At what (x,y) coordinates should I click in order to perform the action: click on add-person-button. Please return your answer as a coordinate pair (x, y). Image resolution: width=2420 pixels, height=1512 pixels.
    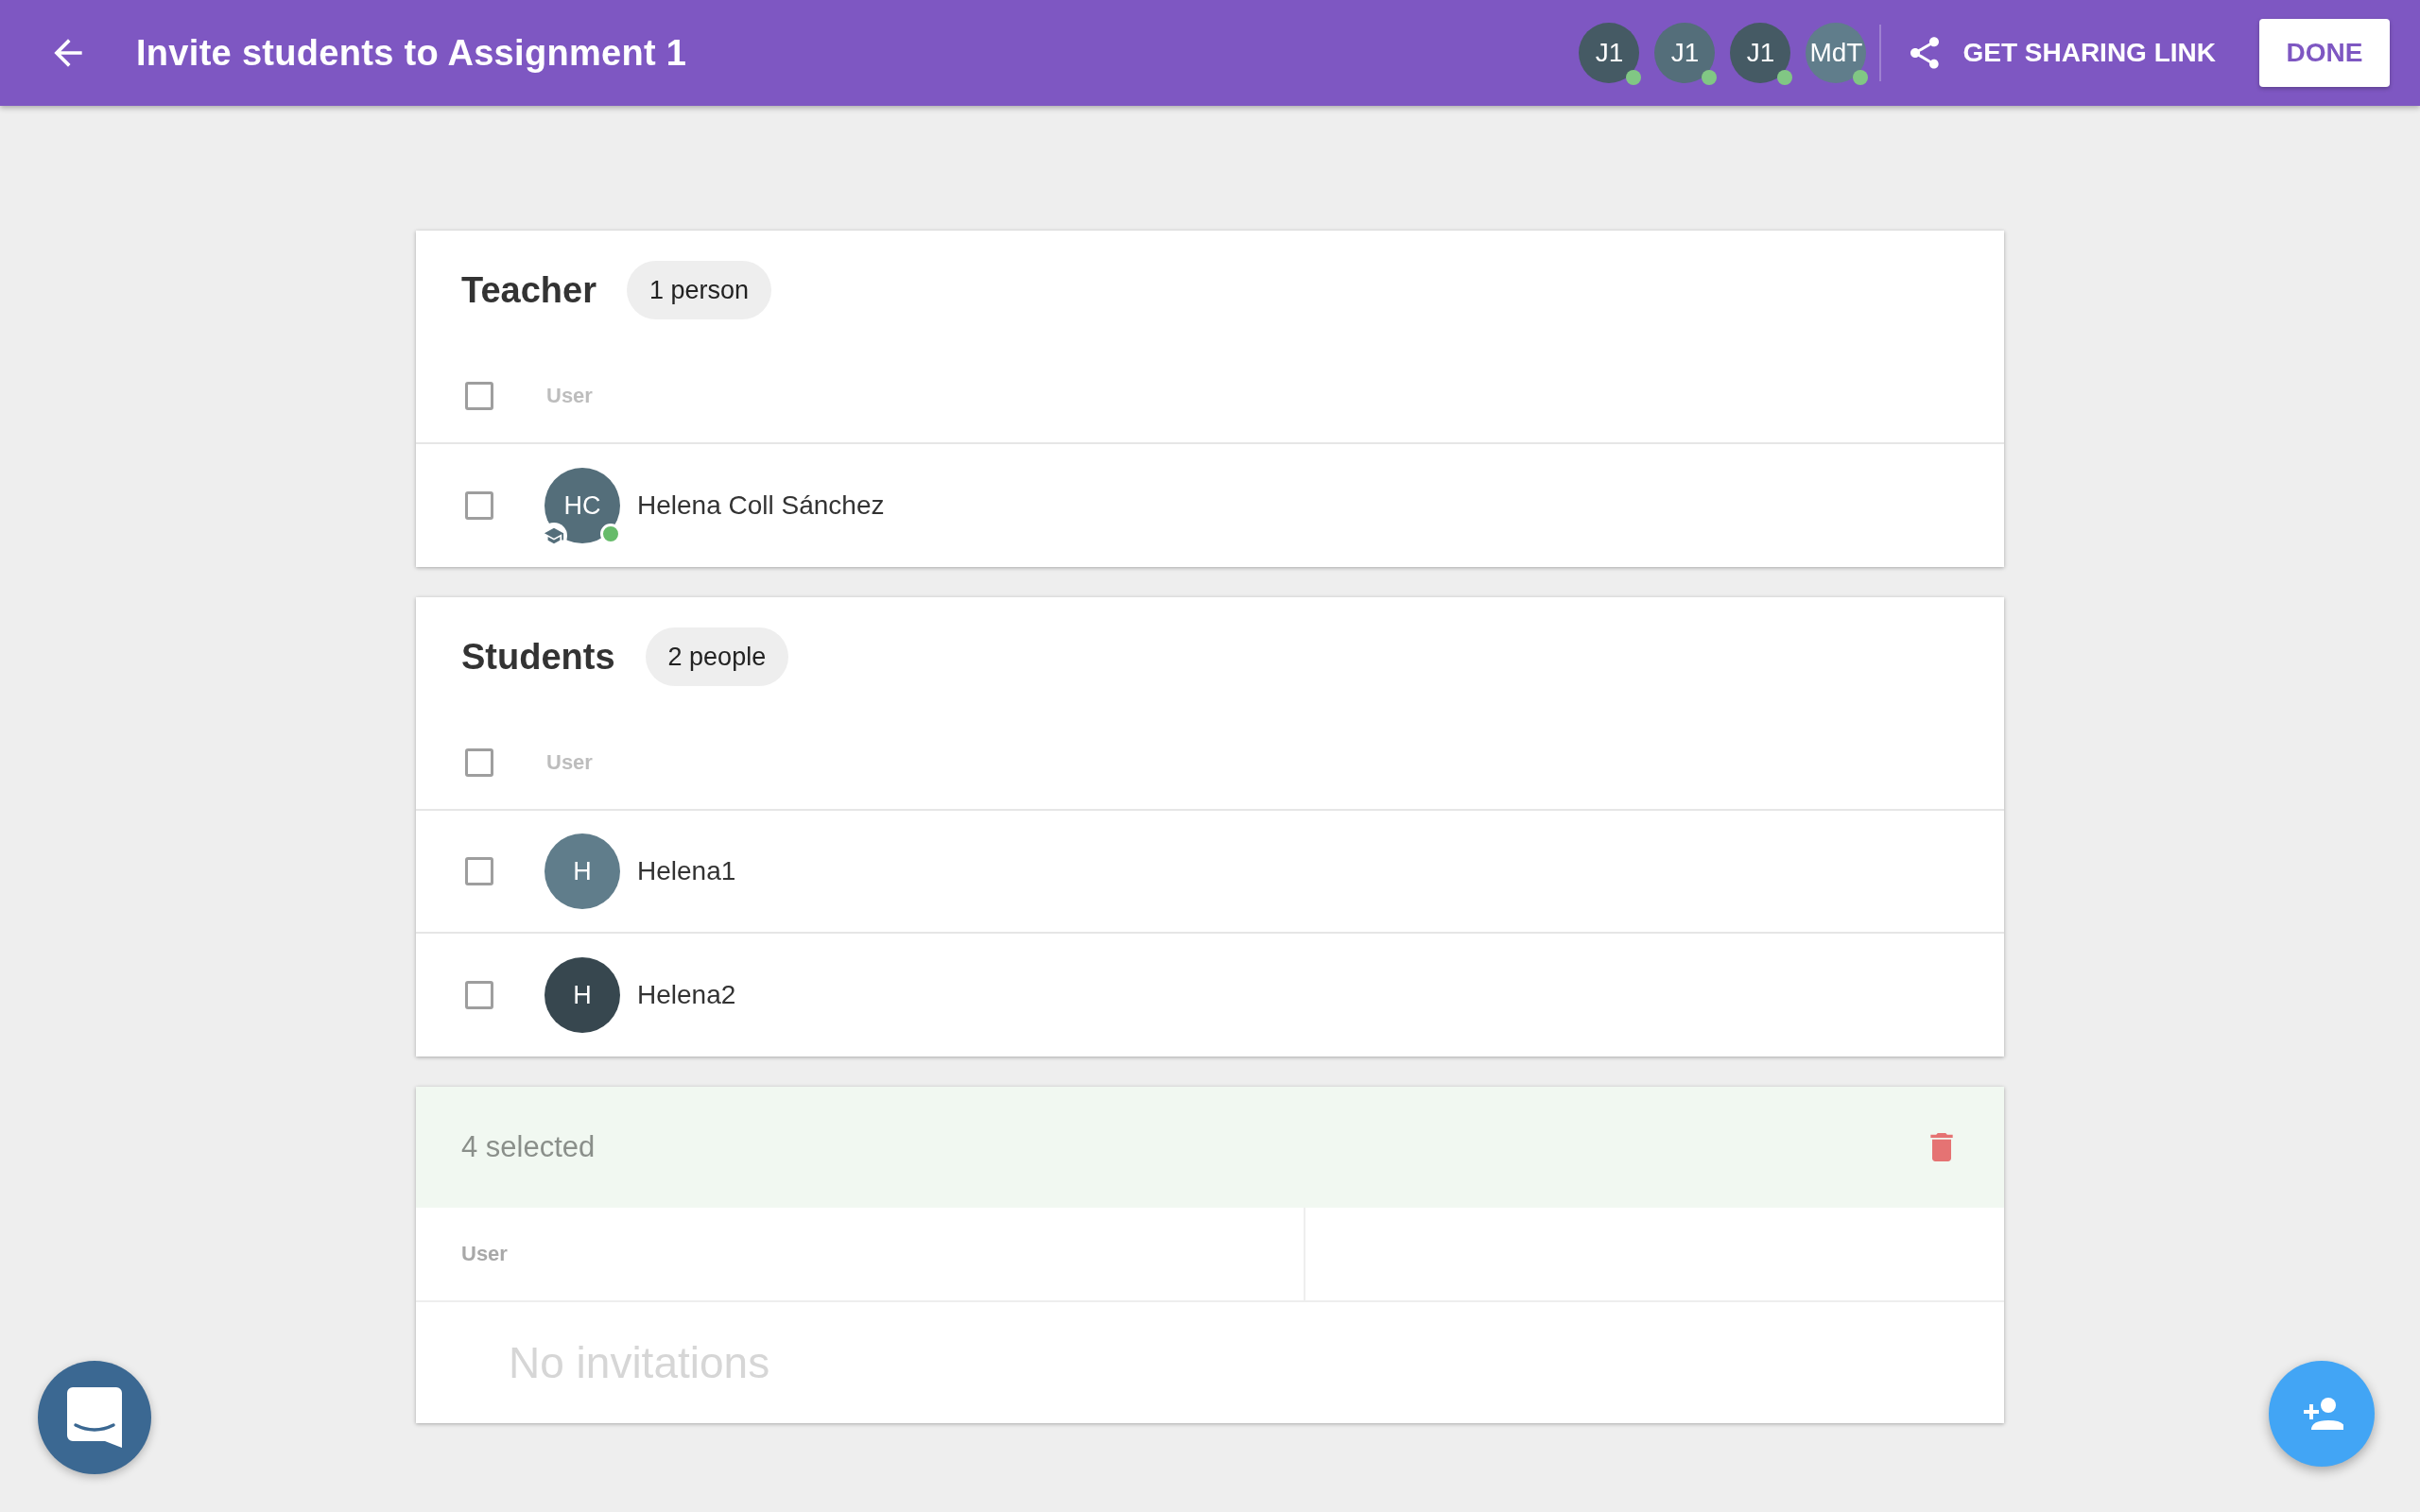
    Looking at the image, I should click on (2322, 1414).